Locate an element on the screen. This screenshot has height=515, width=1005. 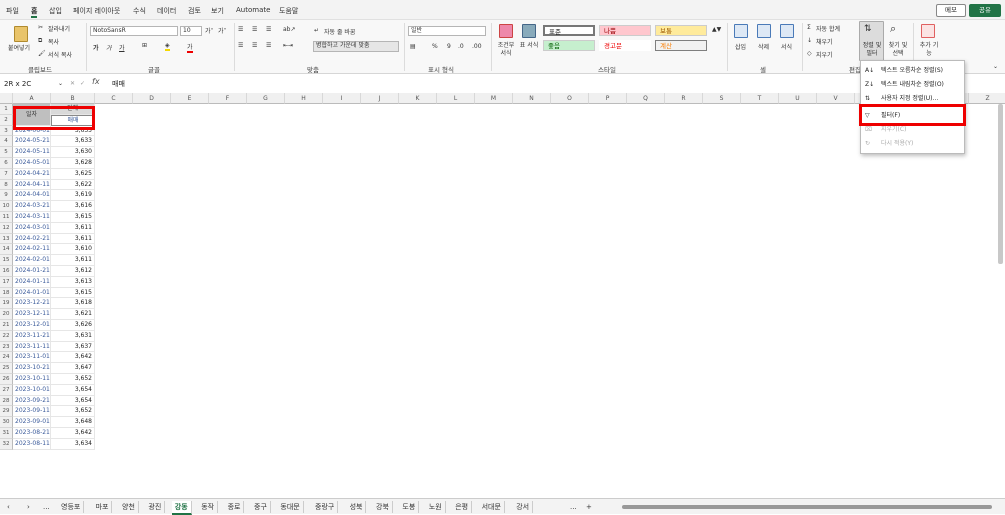
cell-date: 2024-04-11 is located at coordinates (32, 185).